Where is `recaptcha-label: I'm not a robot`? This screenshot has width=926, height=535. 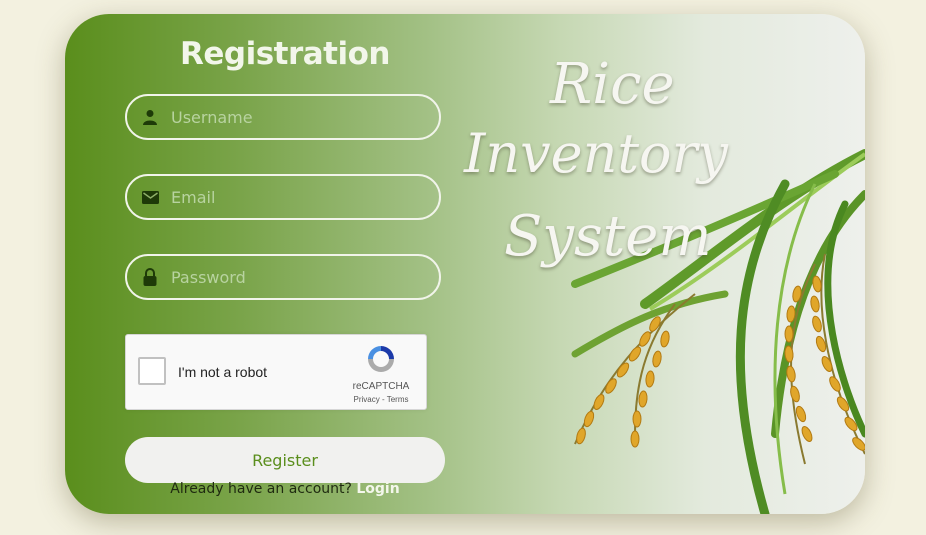
recaptcha-label: I'm not a robot is located at coordinates (223, 372).